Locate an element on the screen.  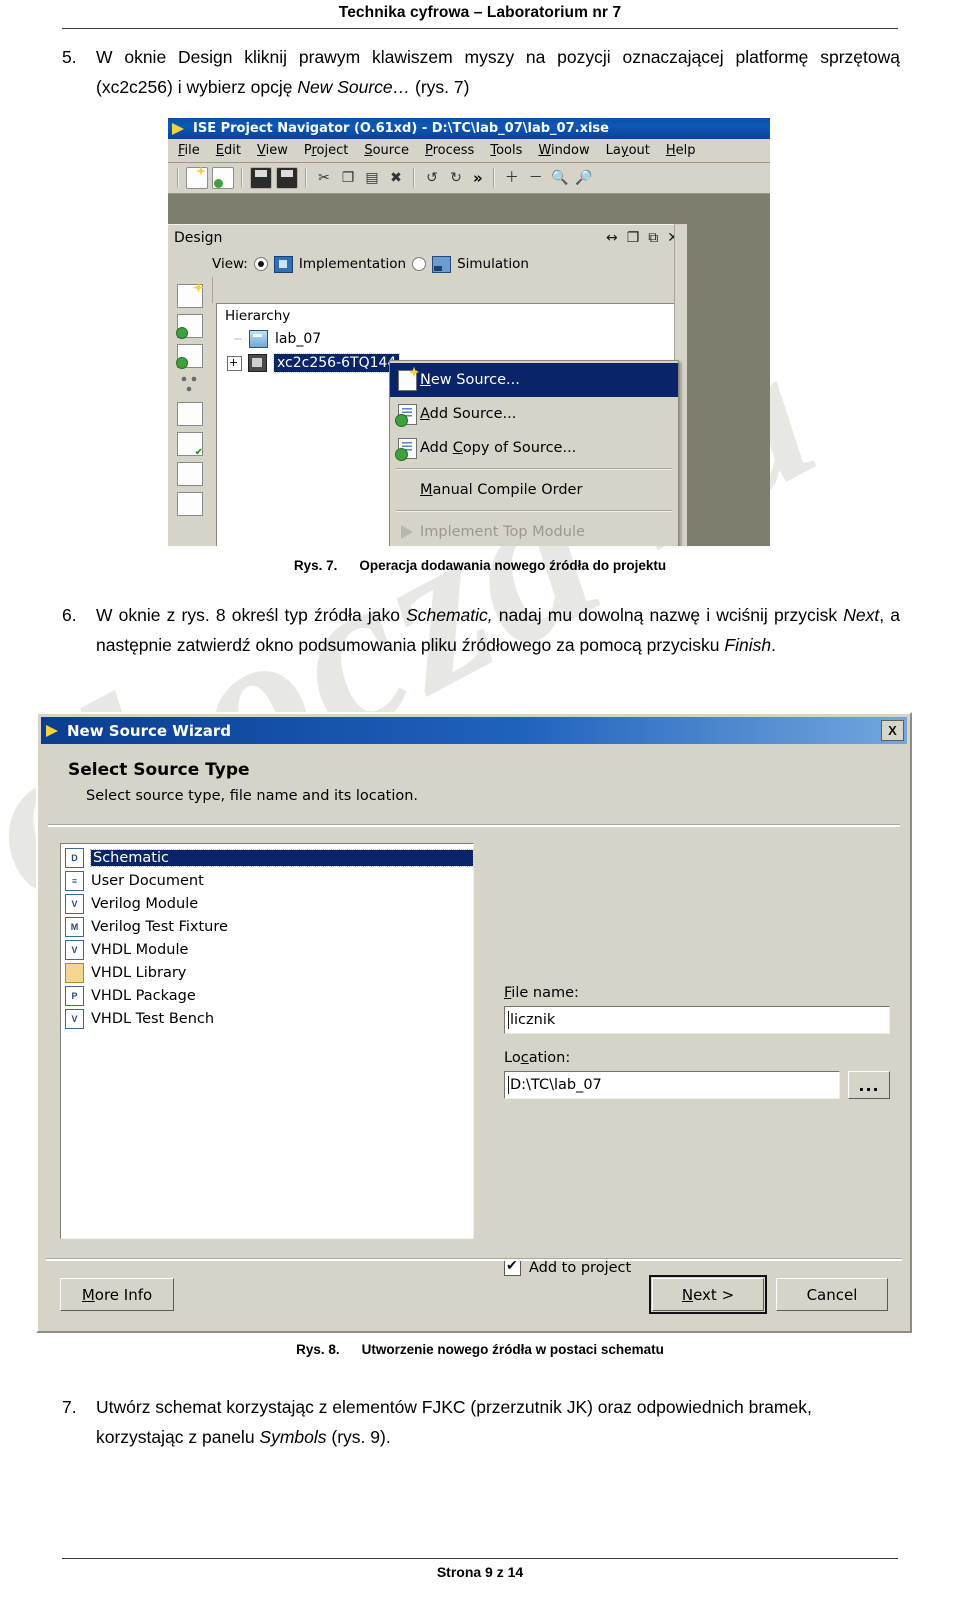
expand-icon is located at coordinates (234, 363).